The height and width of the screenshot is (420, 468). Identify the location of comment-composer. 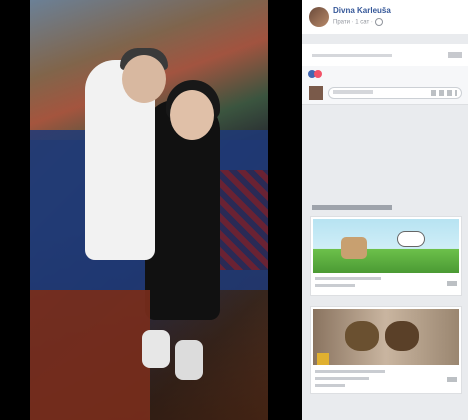
(385, 93).